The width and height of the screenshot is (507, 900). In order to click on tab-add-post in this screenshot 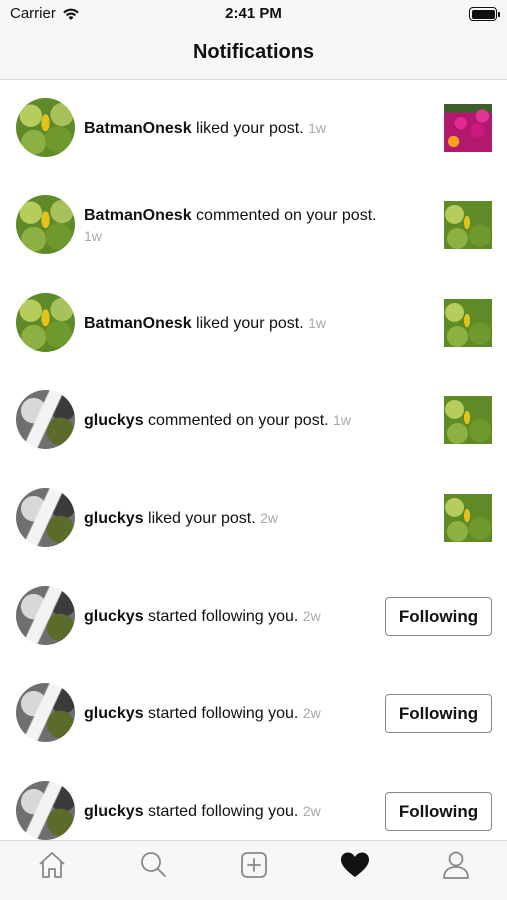, I will do `click(254, 865)`.